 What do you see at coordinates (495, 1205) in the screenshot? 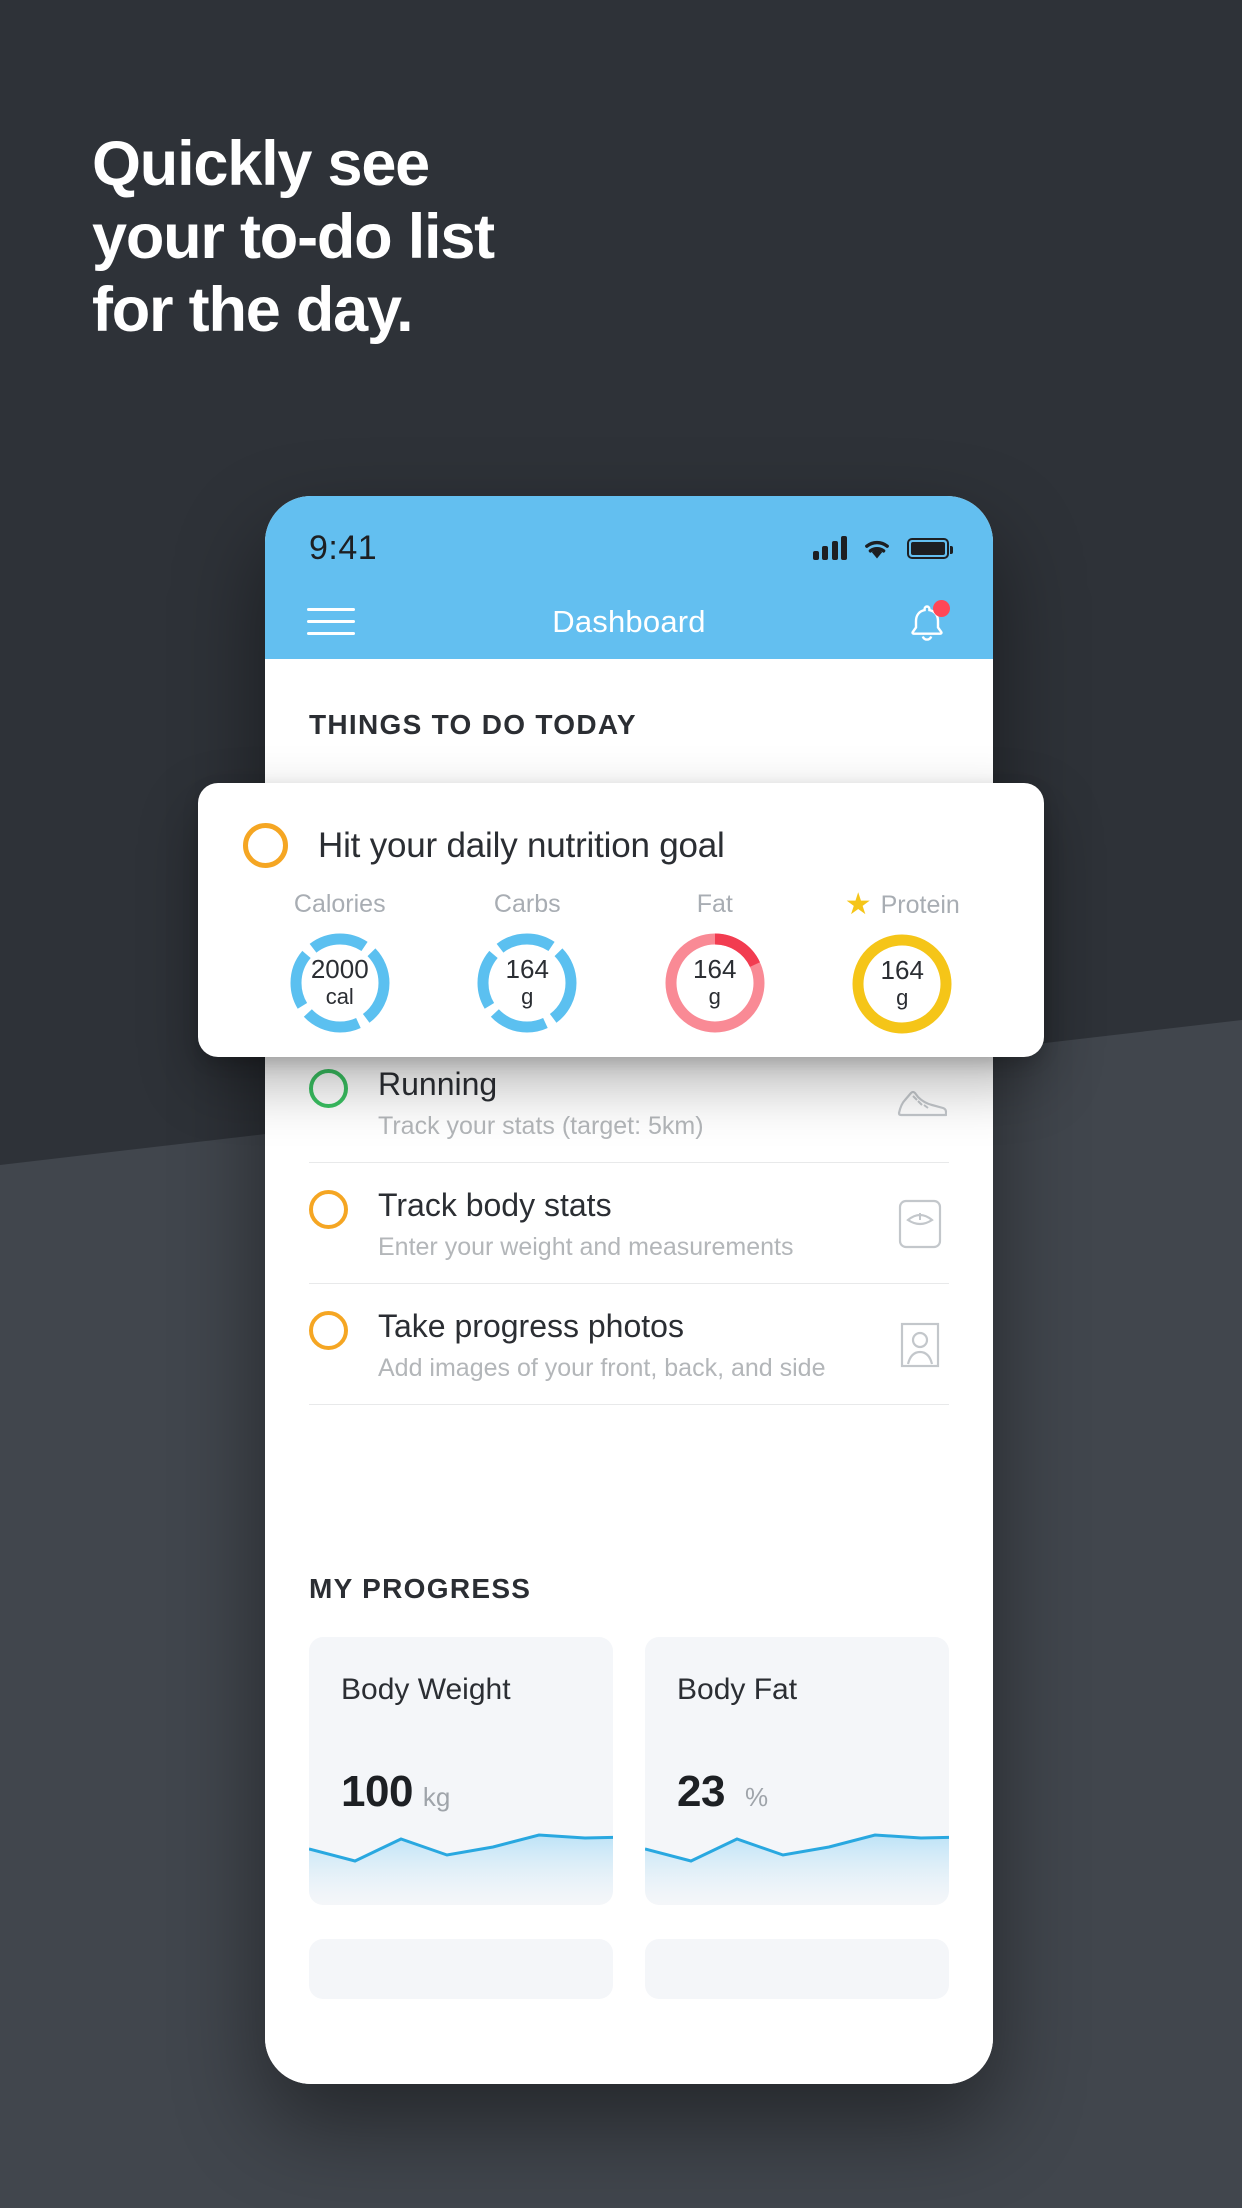
I see `task-title: Track body stats` at bounding box center [495, 1205].